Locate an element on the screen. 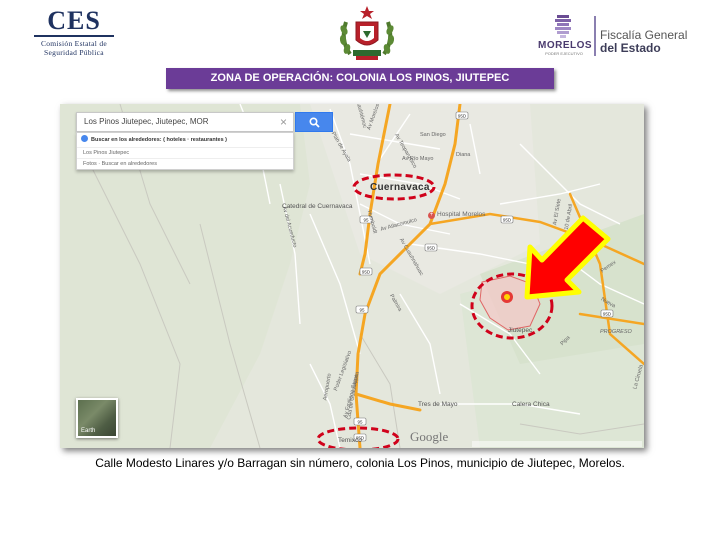 The width and height of the screenshot is (720, 540). map-label-progreso: PROGRESO is located at coordinates (616, 332).